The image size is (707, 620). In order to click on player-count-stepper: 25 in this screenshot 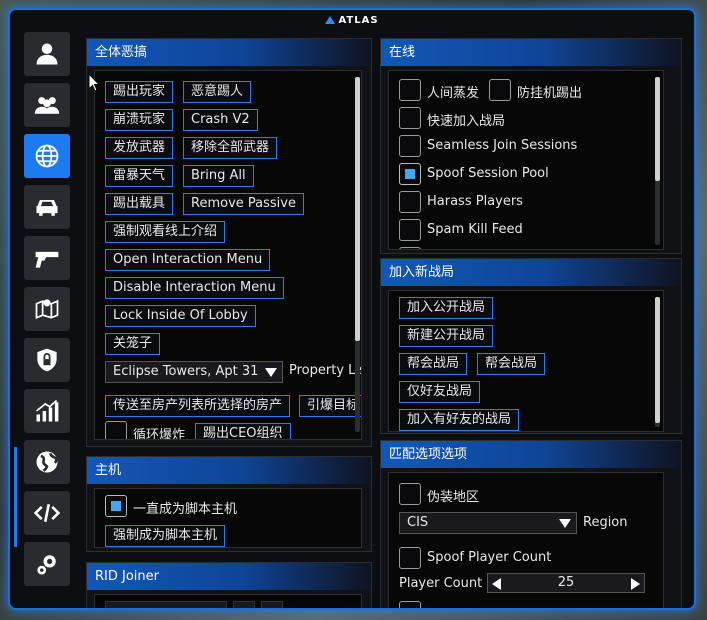, I will do `click(566, 583)`.